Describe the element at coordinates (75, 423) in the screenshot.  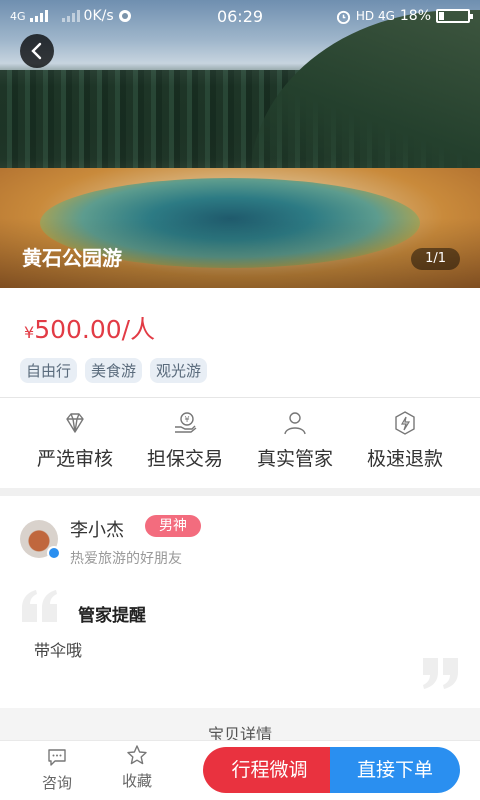
I see `diamond-icon` at that location.